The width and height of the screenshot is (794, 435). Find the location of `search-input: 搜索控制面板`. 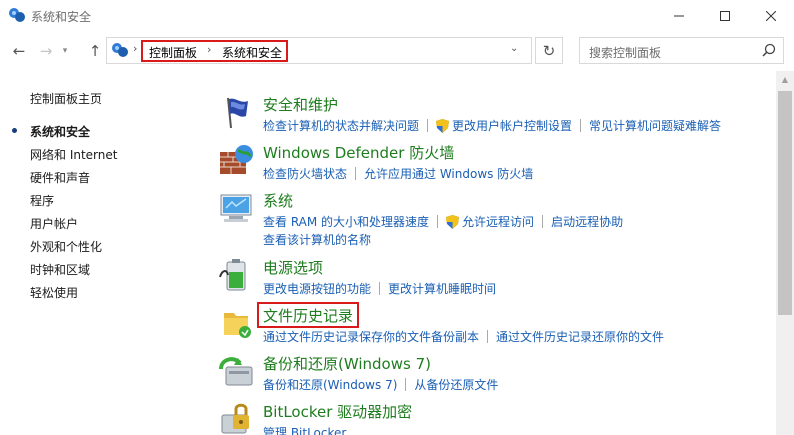

search-input: 搜索控制面板 is located at coordinates (681, 50).